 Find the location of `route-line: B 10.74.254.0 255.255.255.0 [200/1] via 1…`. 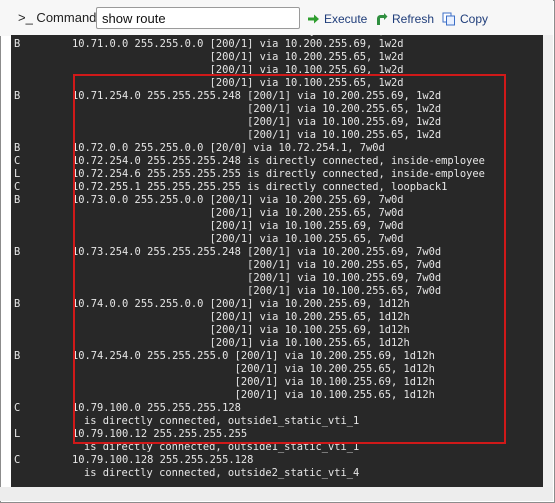

route-line: B 10.74.254.0 255.255.255.0 [200/1] via 1… is located at coordinates (277, 356).